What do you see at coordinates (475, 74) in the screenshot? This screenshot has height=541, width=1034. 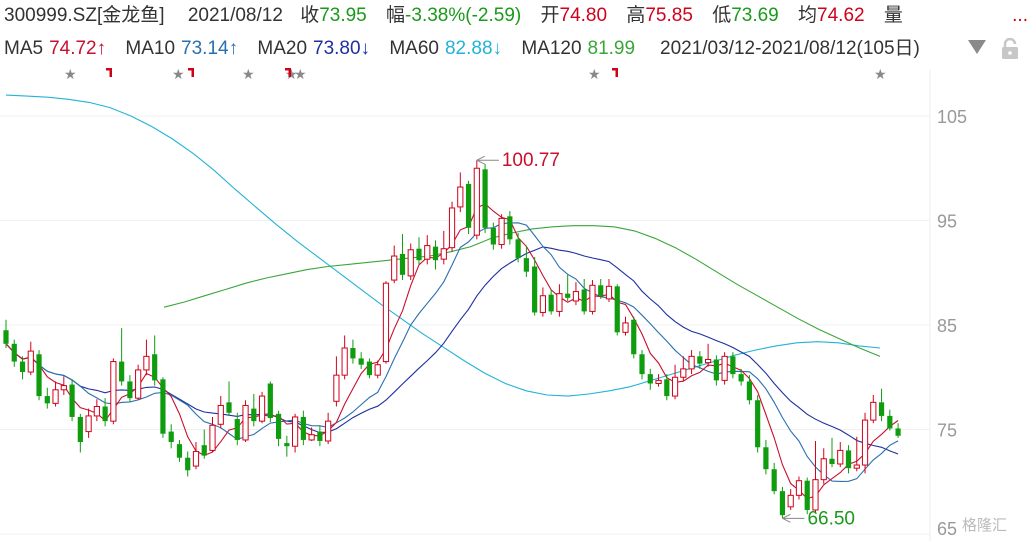 I see `chart-markers: ★ ★ ★ ★★ ★ ★` at bounding box center [475, 74].